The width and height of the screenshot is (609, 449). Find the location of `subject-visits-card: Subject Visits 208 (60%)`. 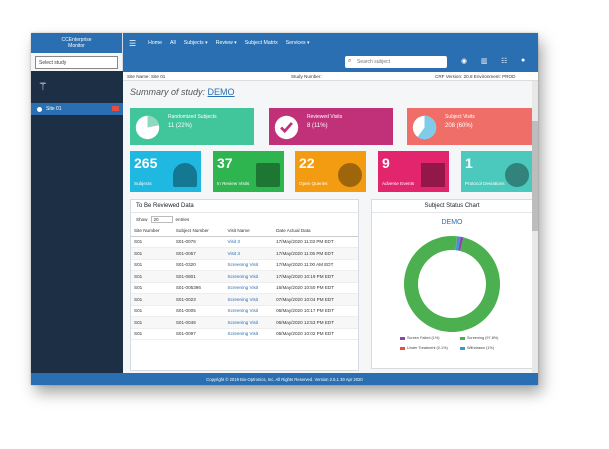

subject-visits-card: Subject Visits 208 (60%) is located at coordinates (470, 126).